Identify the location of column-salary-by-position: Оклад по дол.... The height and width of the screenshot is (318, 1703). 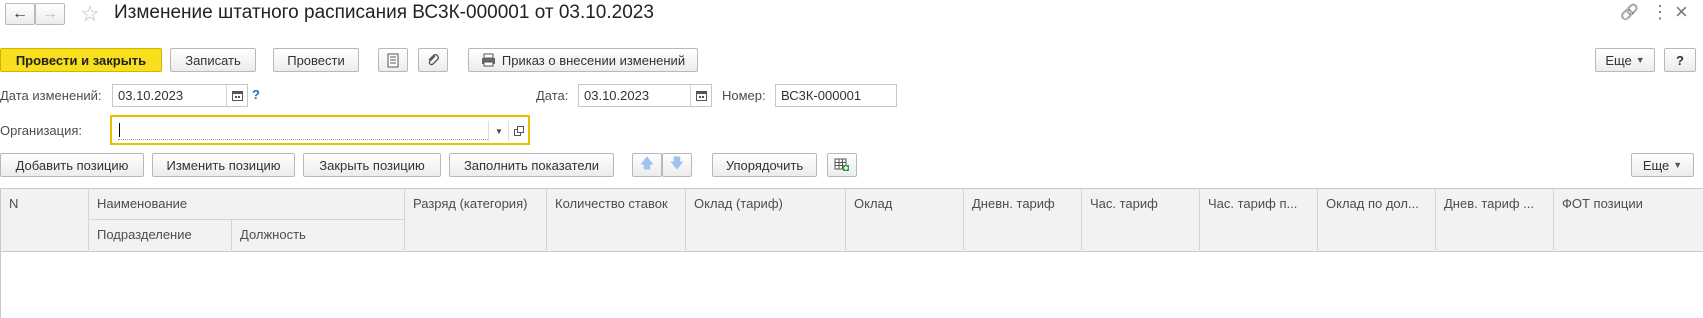
(1377, 219).